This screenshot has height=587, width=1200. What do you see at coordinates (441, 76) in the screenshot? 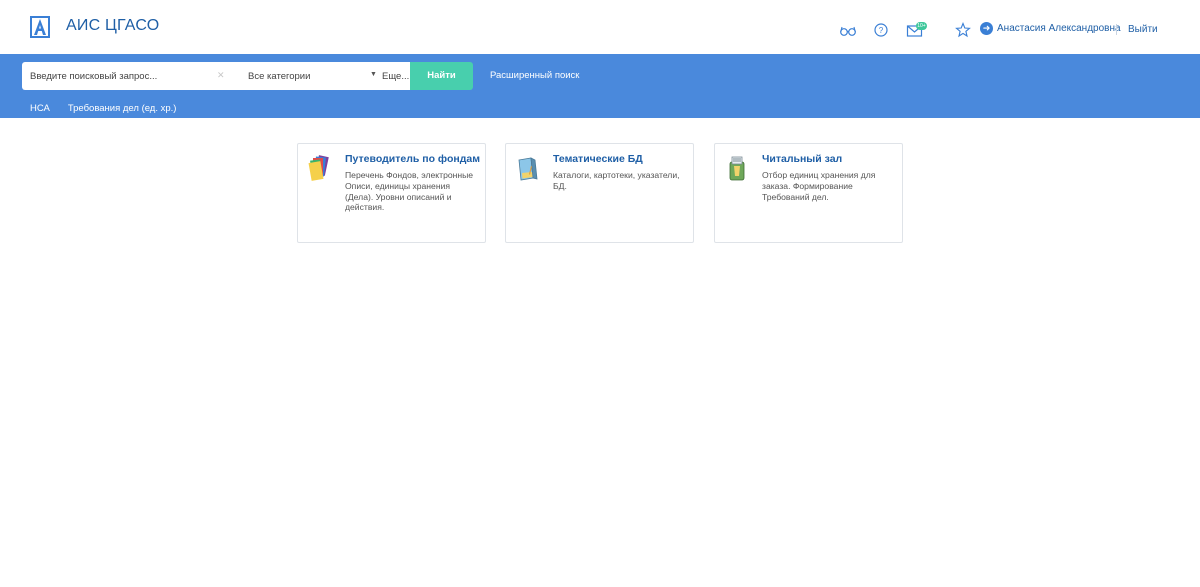
I see `find-button: Найти` at bounding box center [441, 76].